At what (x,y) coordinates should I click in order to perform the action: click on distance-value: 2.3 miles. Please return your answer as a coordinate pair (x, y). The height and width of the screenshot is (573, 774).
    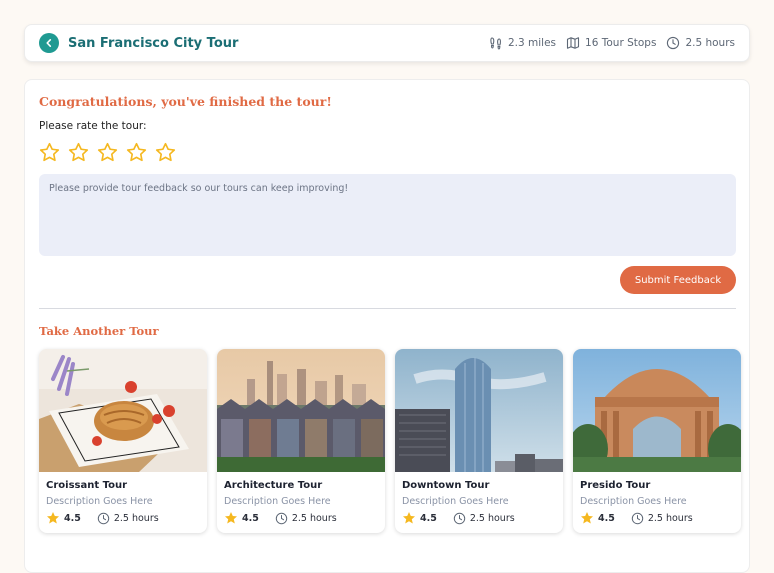
    Looking at the image, I should click on (532, 43).